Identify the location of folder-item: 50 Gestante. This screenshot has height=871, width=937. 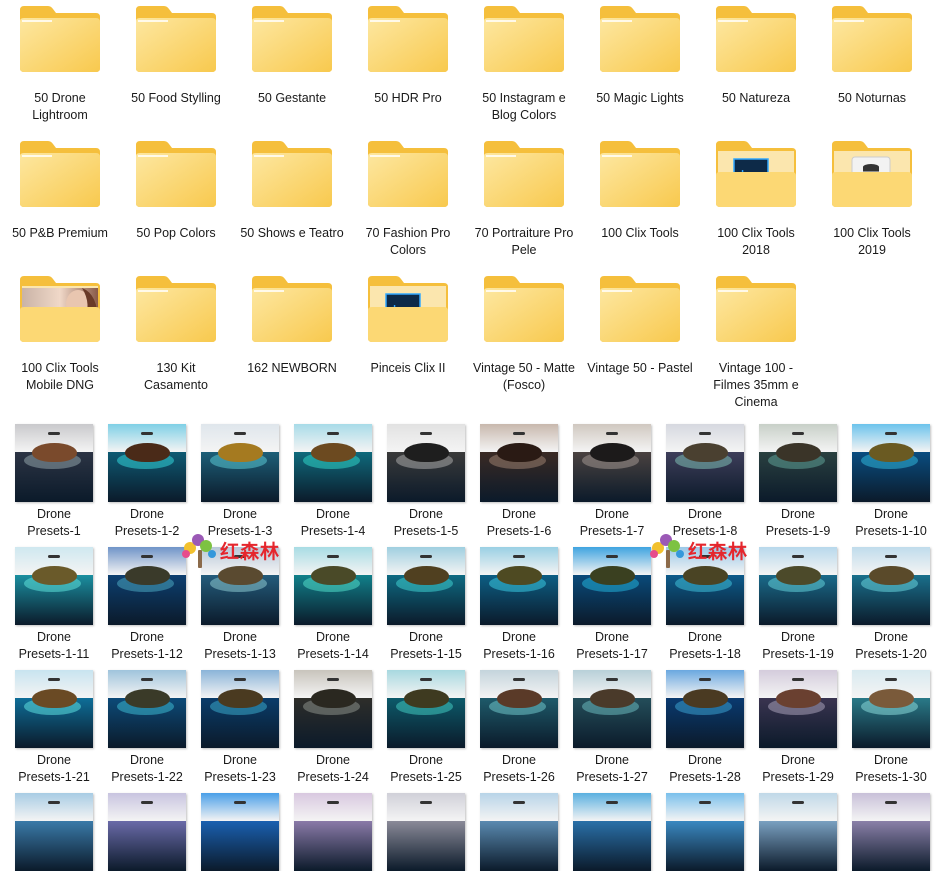
(292, 53).